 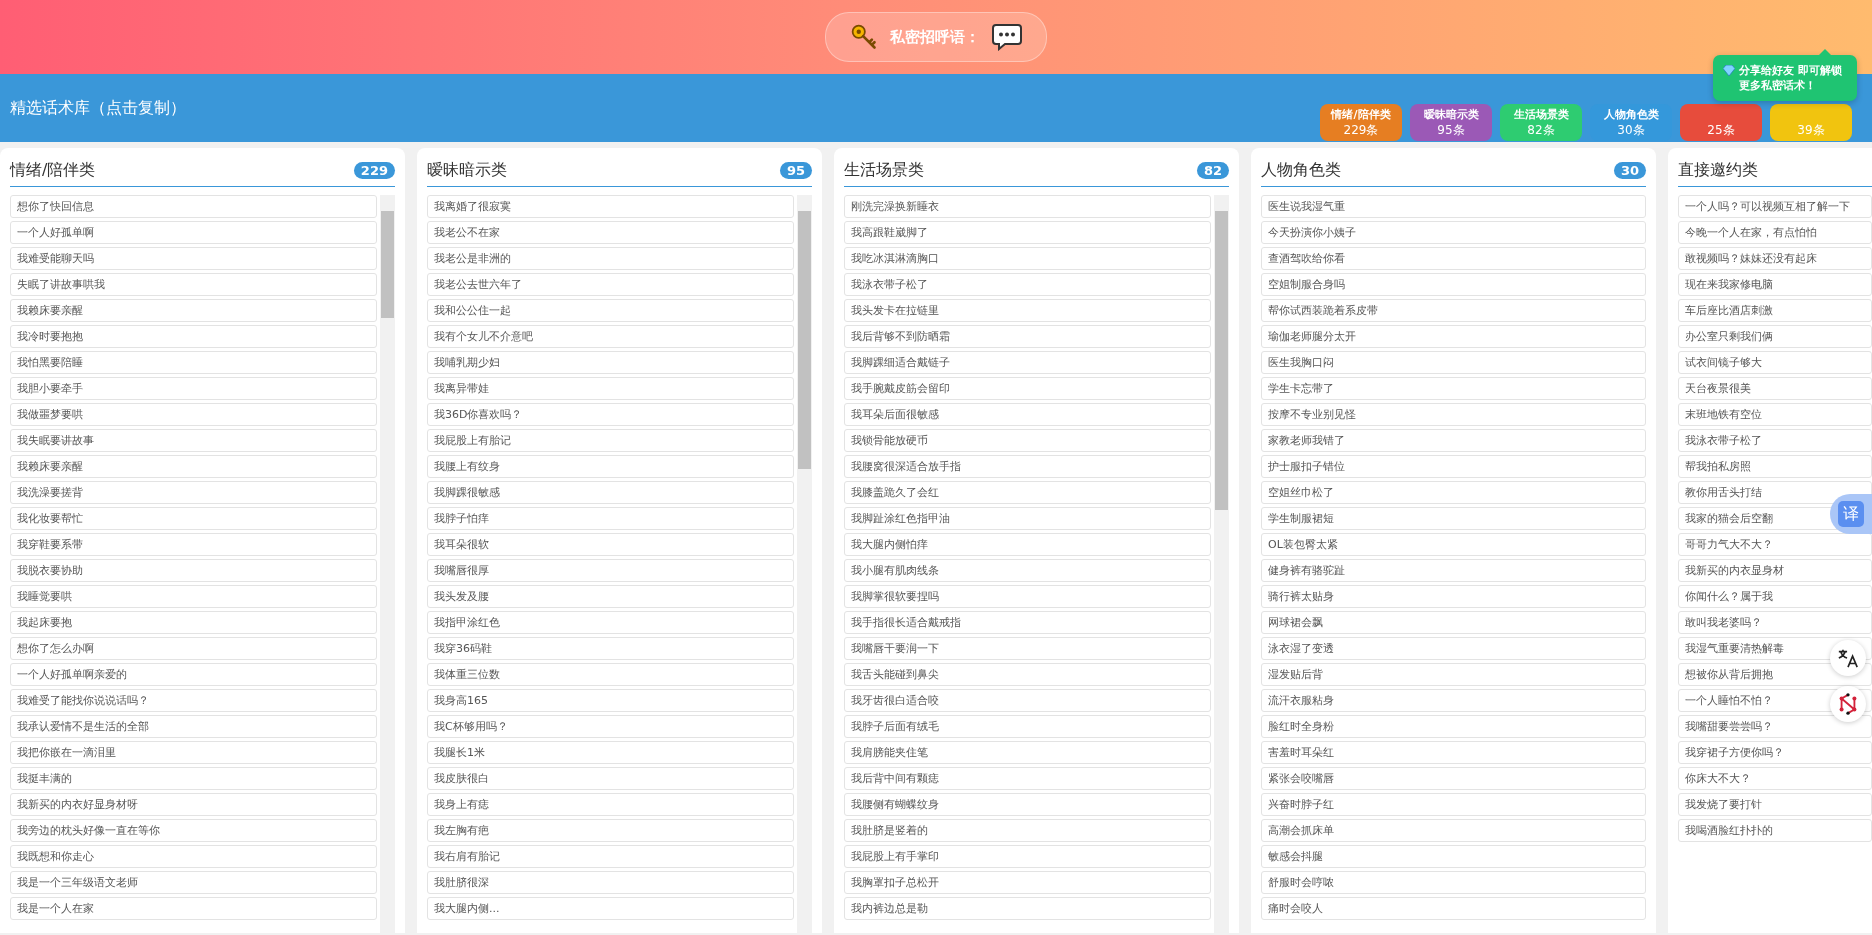 I want to click on phrase-item: 我大腿内侧怕痒, so click(x=1027, y=544).